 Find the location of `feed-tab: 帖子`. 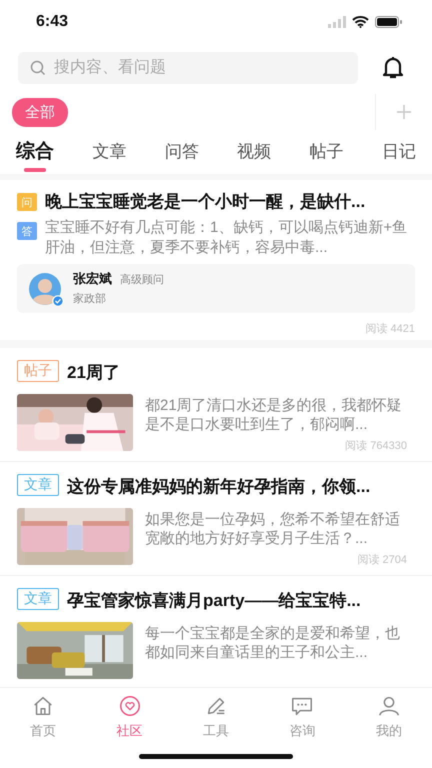

feed-tab: 帖子 is located at coordinates (327, 154).